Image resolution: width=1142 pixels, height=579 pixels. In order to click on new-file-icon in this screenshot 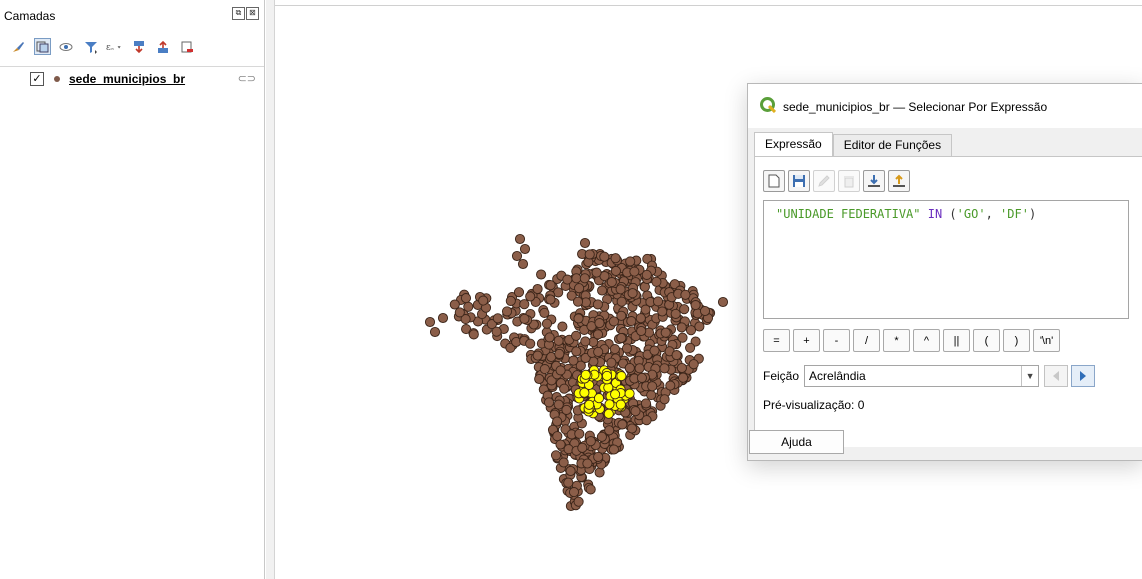, I will do `click(774, 181)`.